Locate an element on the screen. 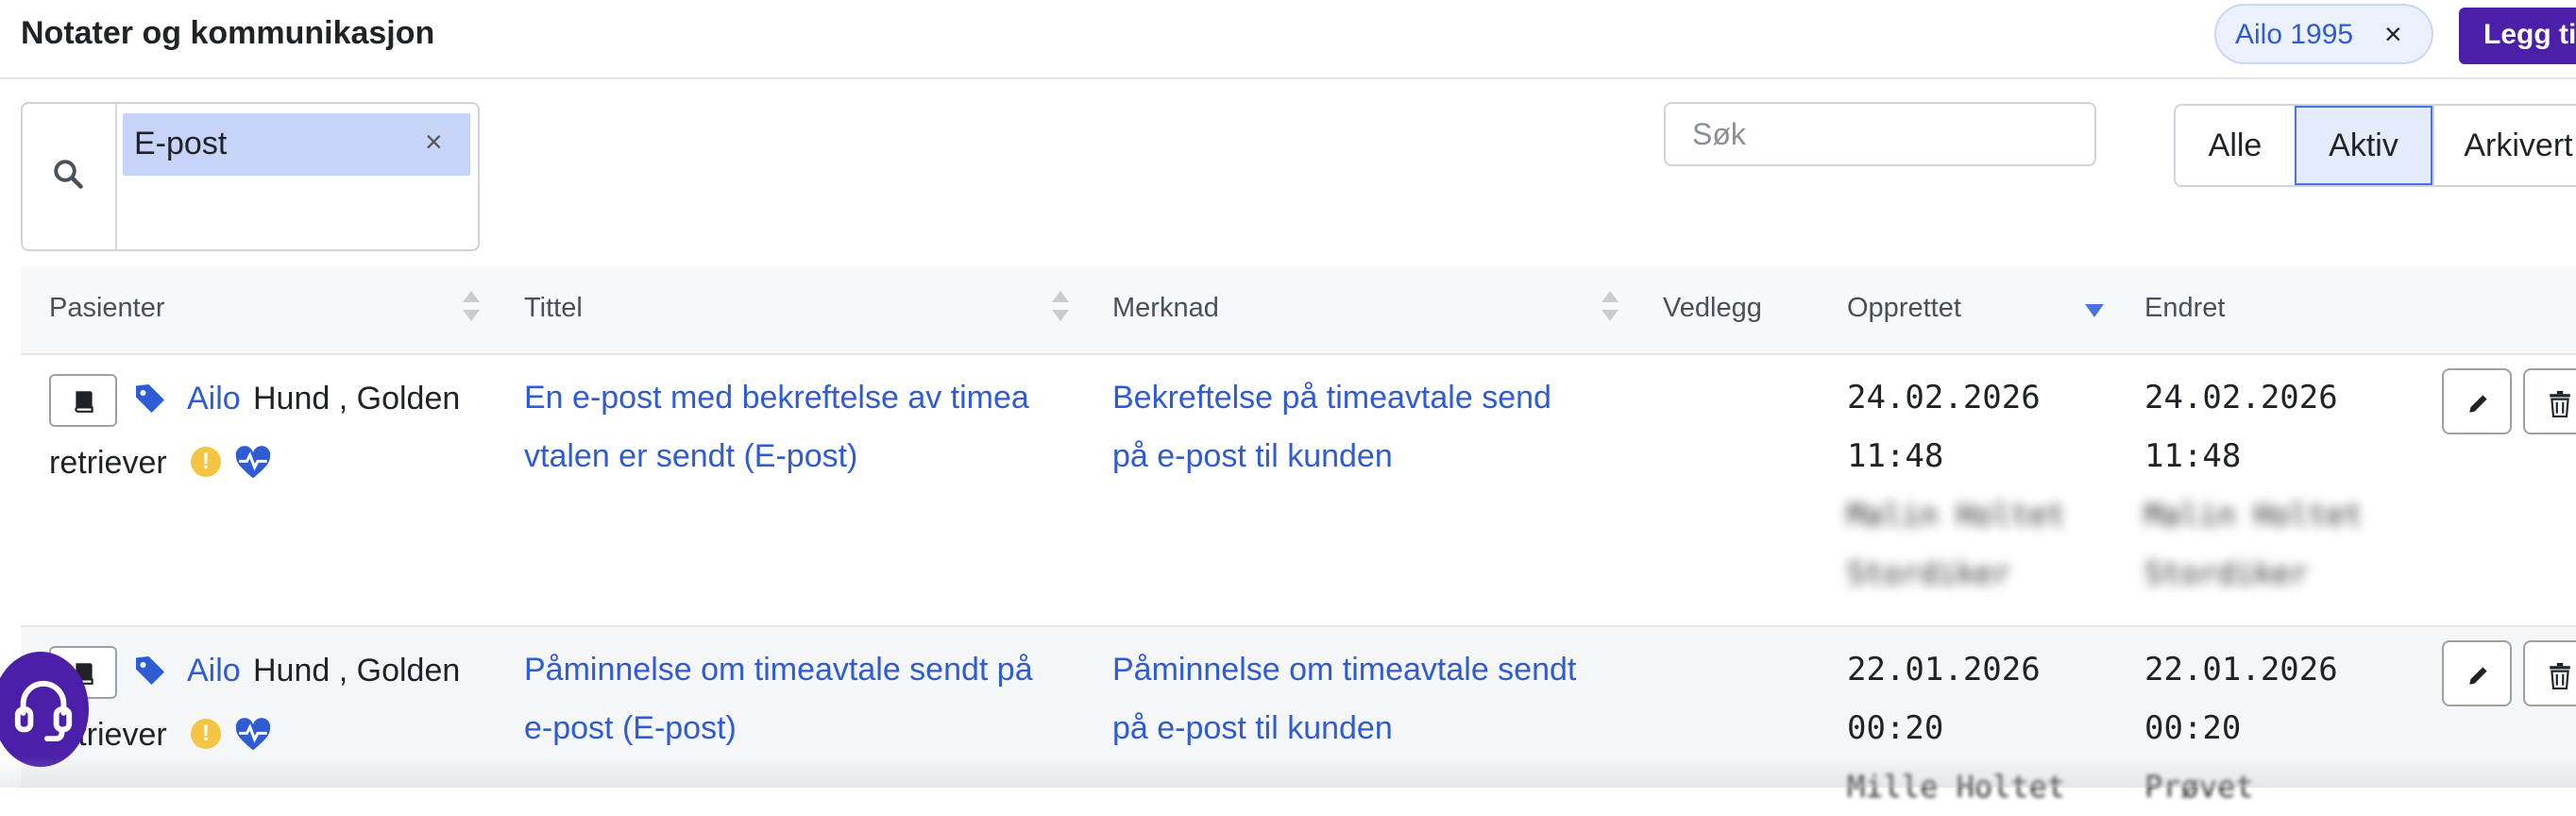  search-icon is located at coordinates (68, 174).